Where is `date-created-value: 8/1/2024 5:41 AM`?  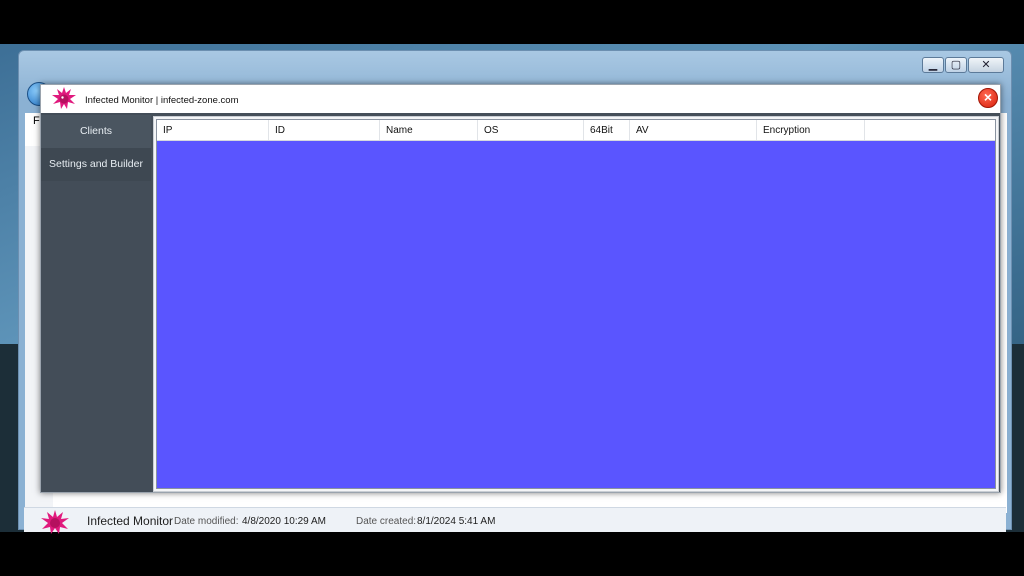 date-created-value: 8/1/2024 5:41 AM is located at coordinates (456, 521).